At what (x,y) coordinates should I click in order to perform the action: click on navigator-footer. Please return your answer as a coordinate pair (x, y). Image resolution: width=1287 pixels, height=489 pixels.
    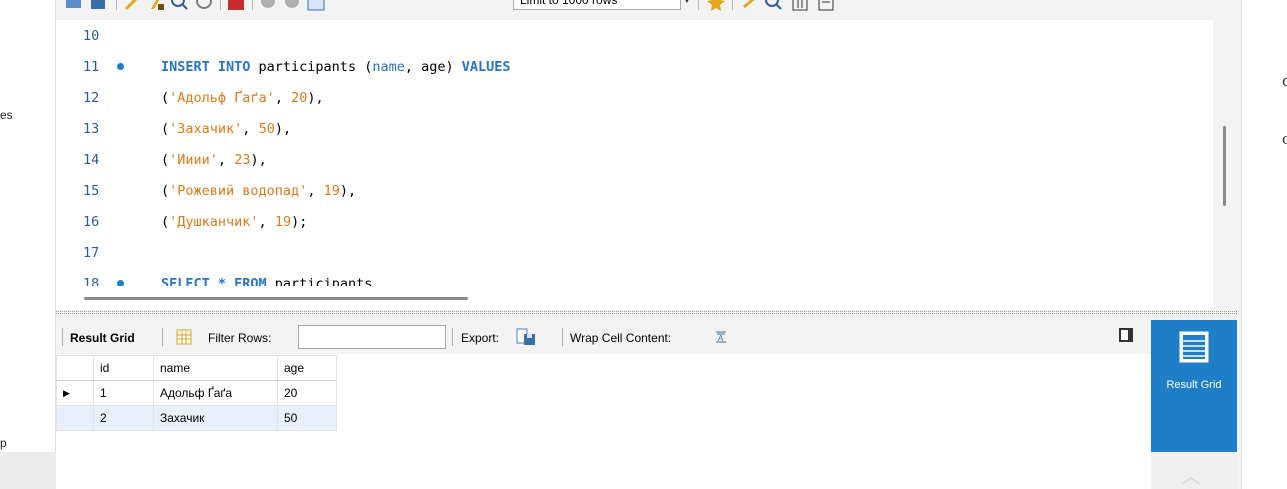
    Looking at the image, I should click on (28, 470).